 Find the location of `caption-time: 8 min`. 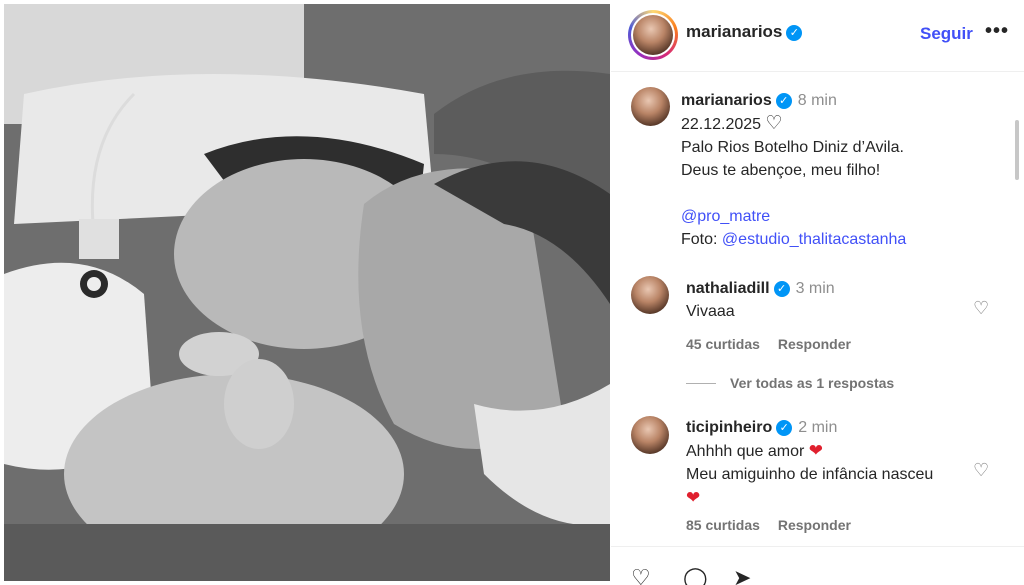

caption-time: 8 min is located at coordinates (817, 100).